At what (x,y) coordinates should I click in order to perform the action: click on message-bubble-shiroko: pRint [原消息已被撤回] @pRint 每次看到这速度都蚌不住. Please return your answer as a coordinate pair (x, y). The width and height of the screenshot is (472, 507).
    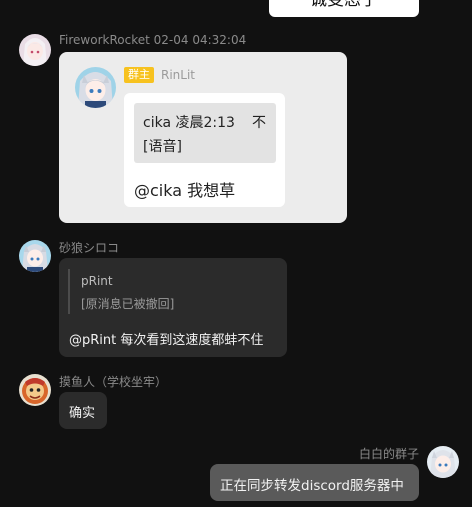
    Looking at the image, I should click on (173, 307).